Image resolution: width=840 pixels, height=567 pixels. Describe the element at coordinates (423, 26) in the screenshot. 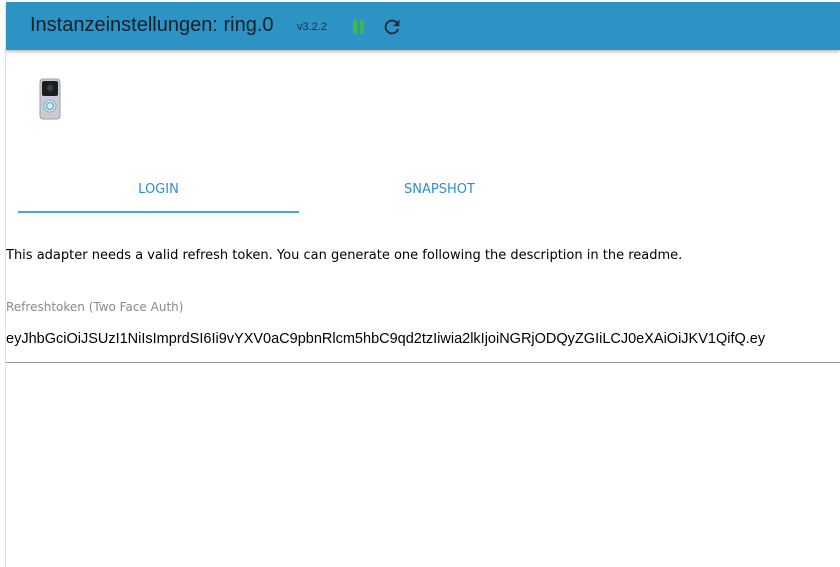

I see `header-bar: Instanzeinstellungen: ring.0 v3.2.2` at that location.